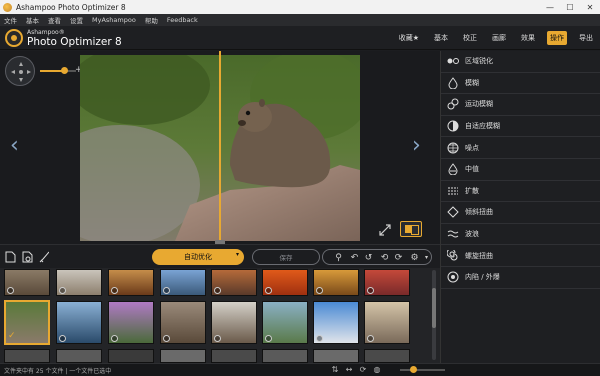 The width and height of the screenshot is (600, 376). What do you see at coordinates (10, 257) in the screenshot?
I see `file-icon` at bounding box center [10, 257].